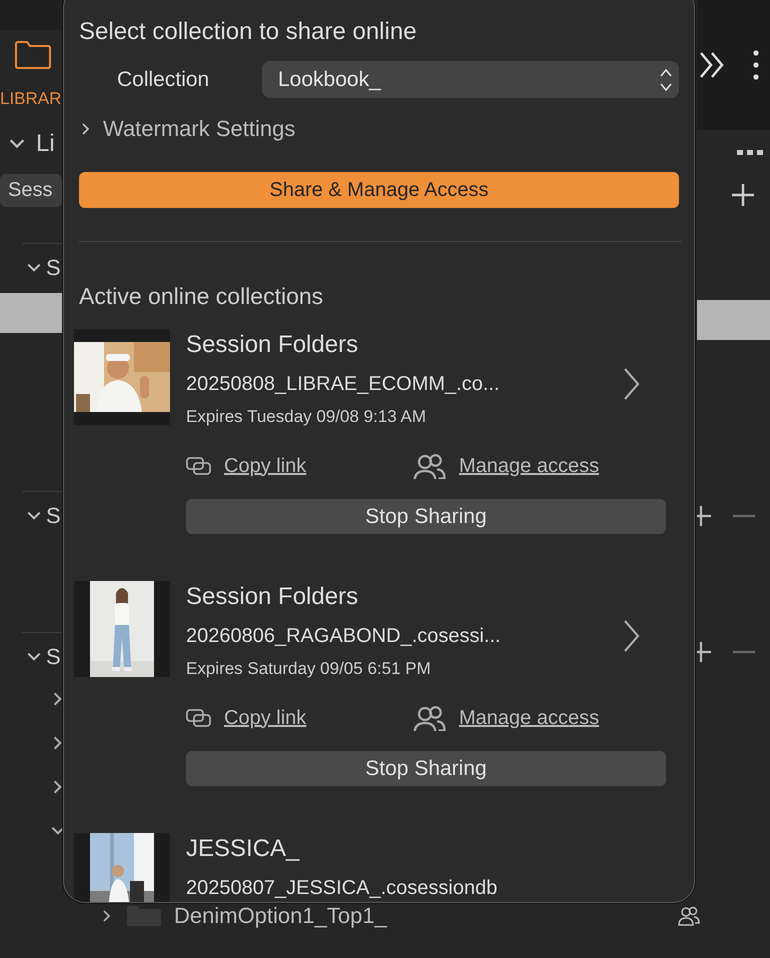 The width and height of the screenshot is (770, 958). I want to click on expiry-date: Expires Tuesday 09/08 9:13 AM, so click(307, 417).